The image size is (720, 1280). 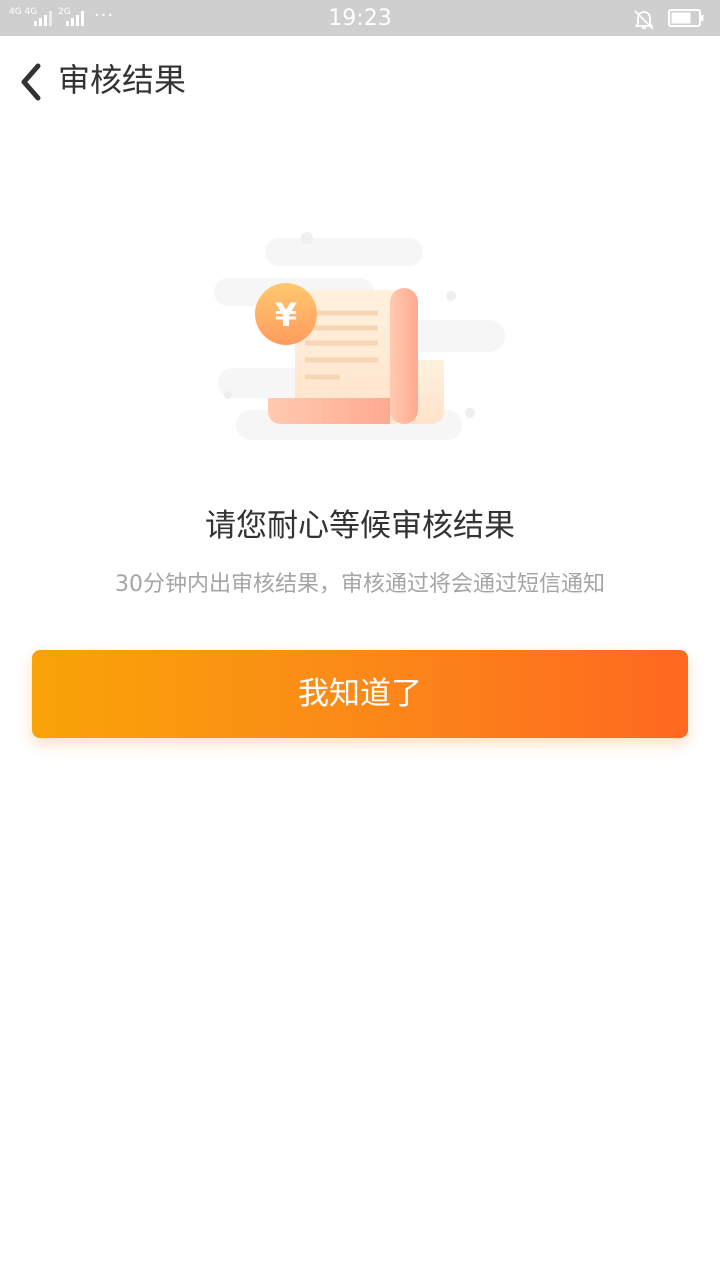 I want to click on status-time: 19:23, so click(x=360, y=18).